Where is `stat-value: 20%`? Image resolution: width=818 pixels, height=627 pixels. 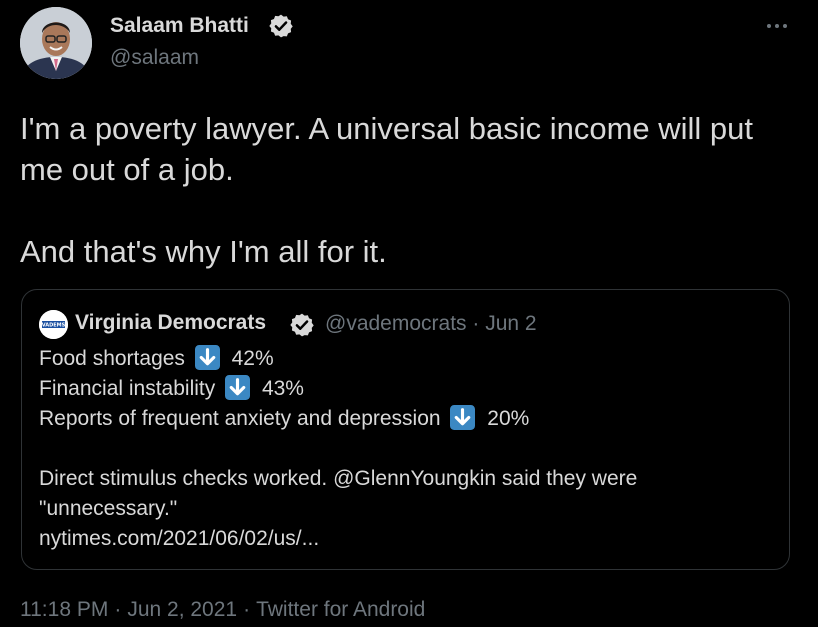 stat-value: 20% is located at coordinates (508, 418).